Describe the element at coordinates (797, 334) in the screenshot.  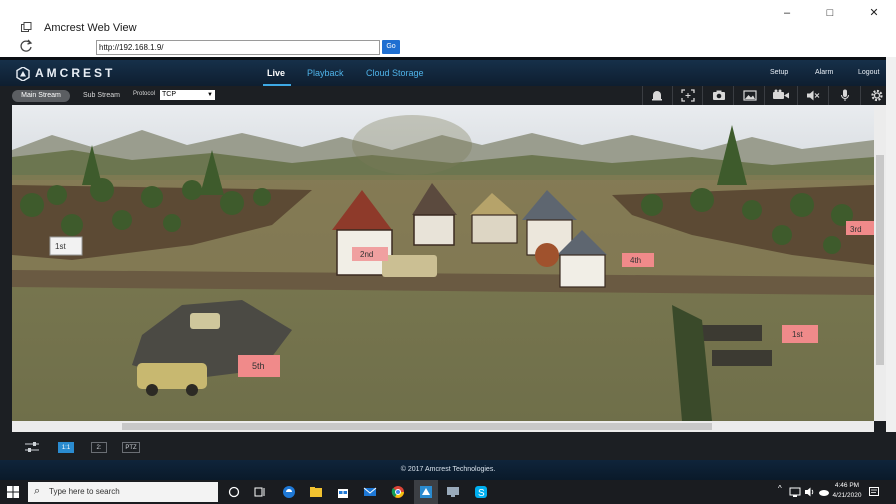
I see `flag-1st-right-text: 1st` at that location.